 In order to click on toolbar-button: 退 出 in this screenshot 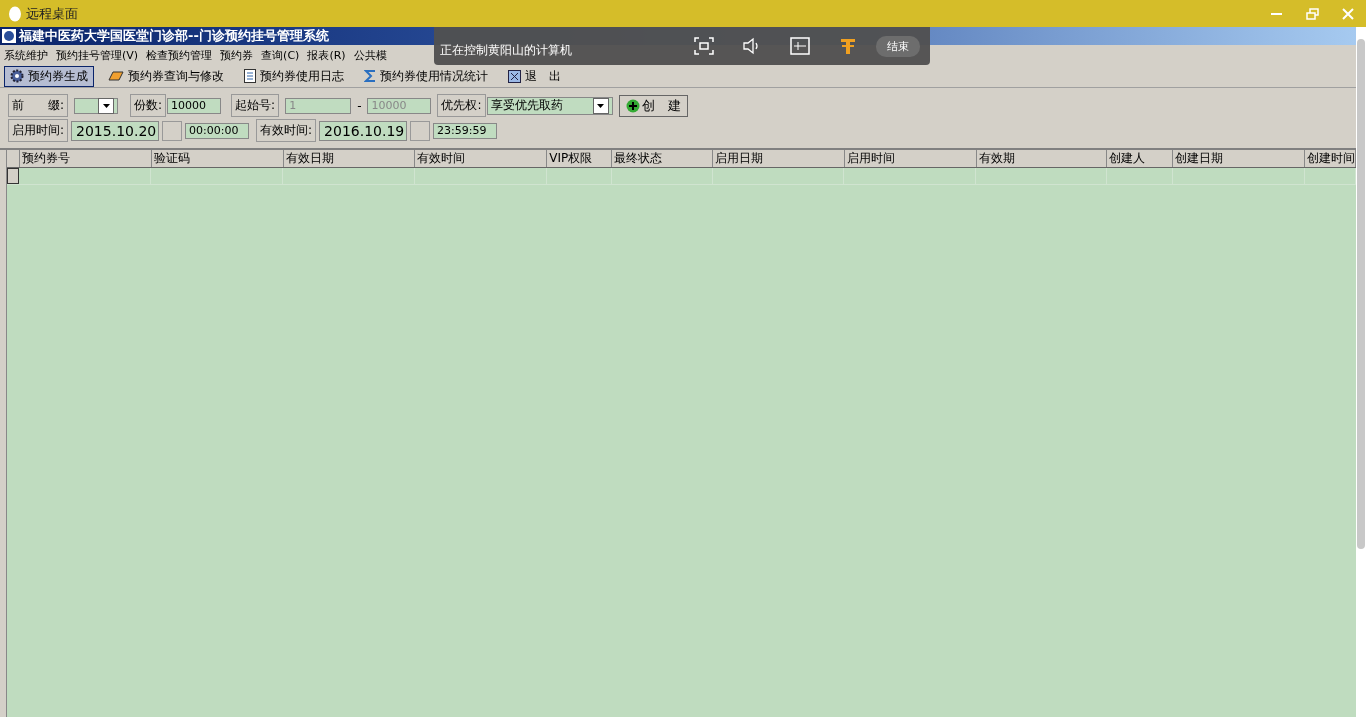, I will do `click(534, 76)`.